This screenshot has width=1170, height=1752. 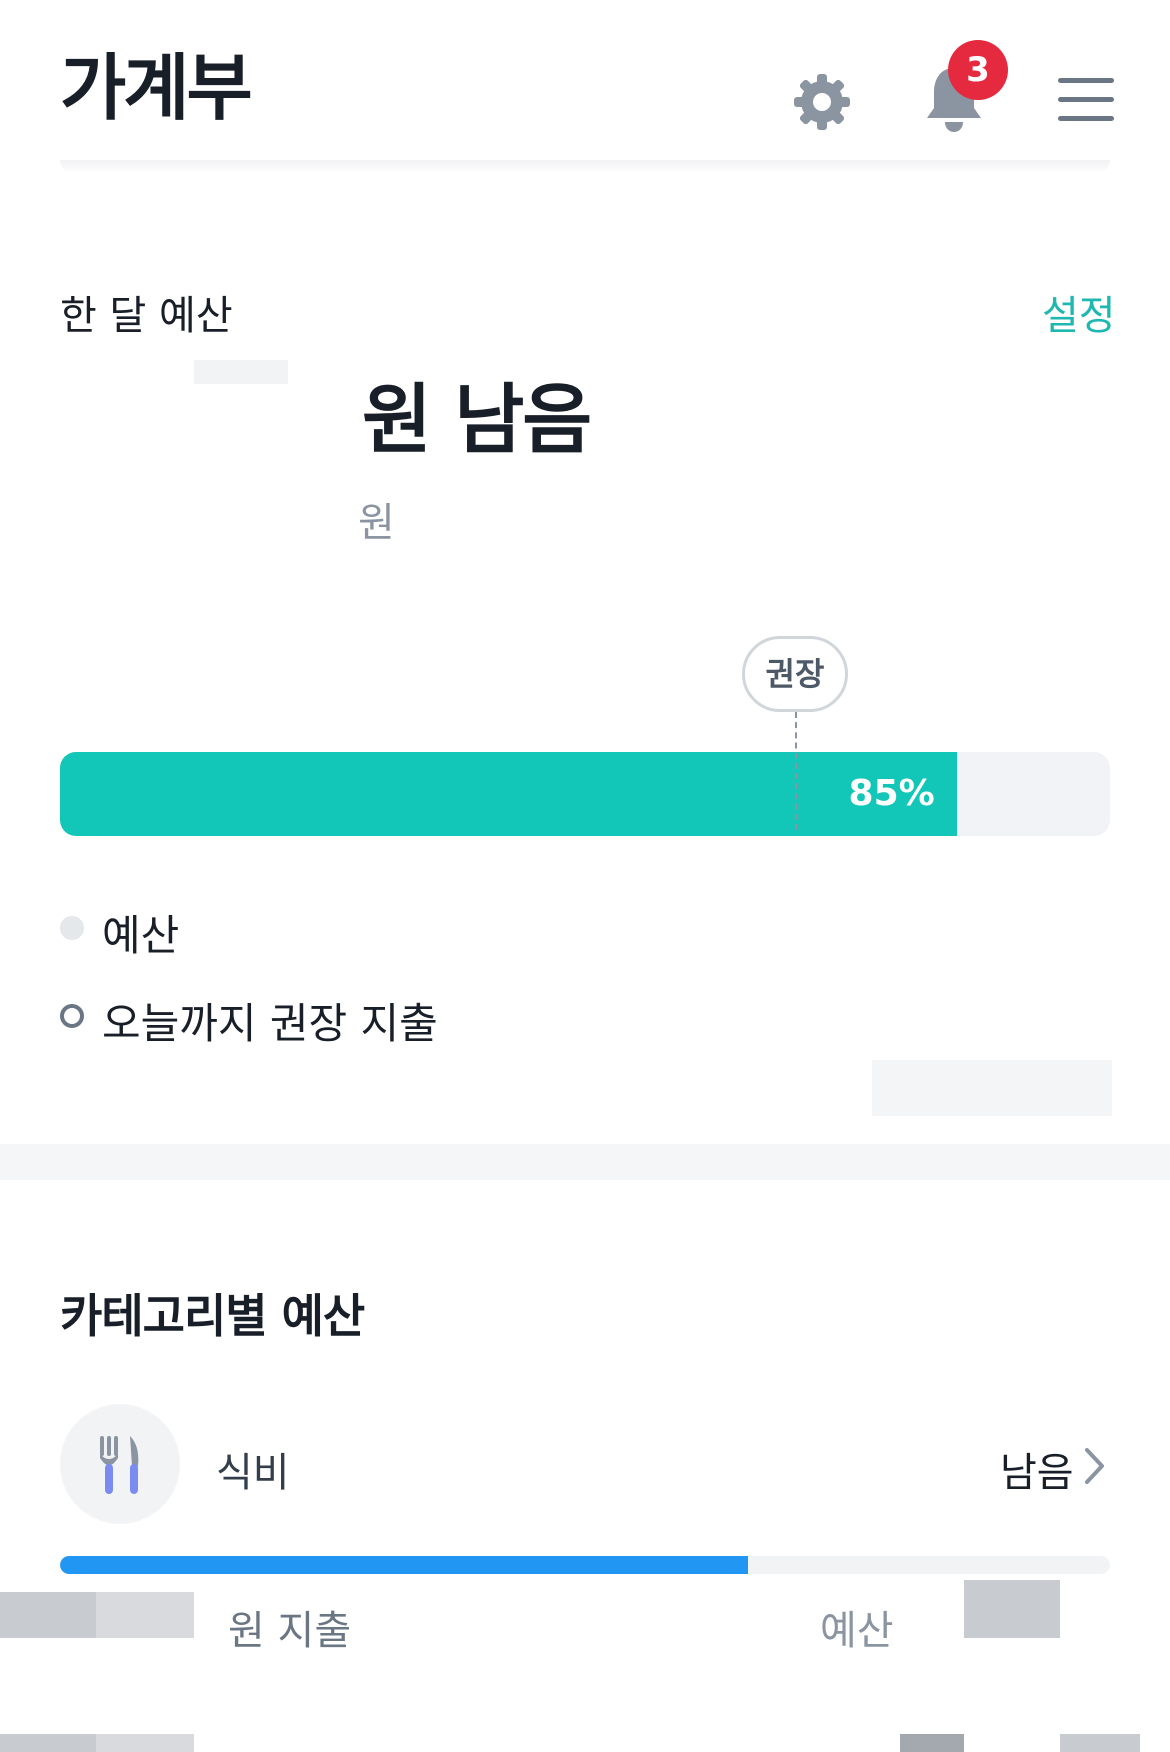 I want to click on category-budget: 예산, so click(x=857, y=1631).